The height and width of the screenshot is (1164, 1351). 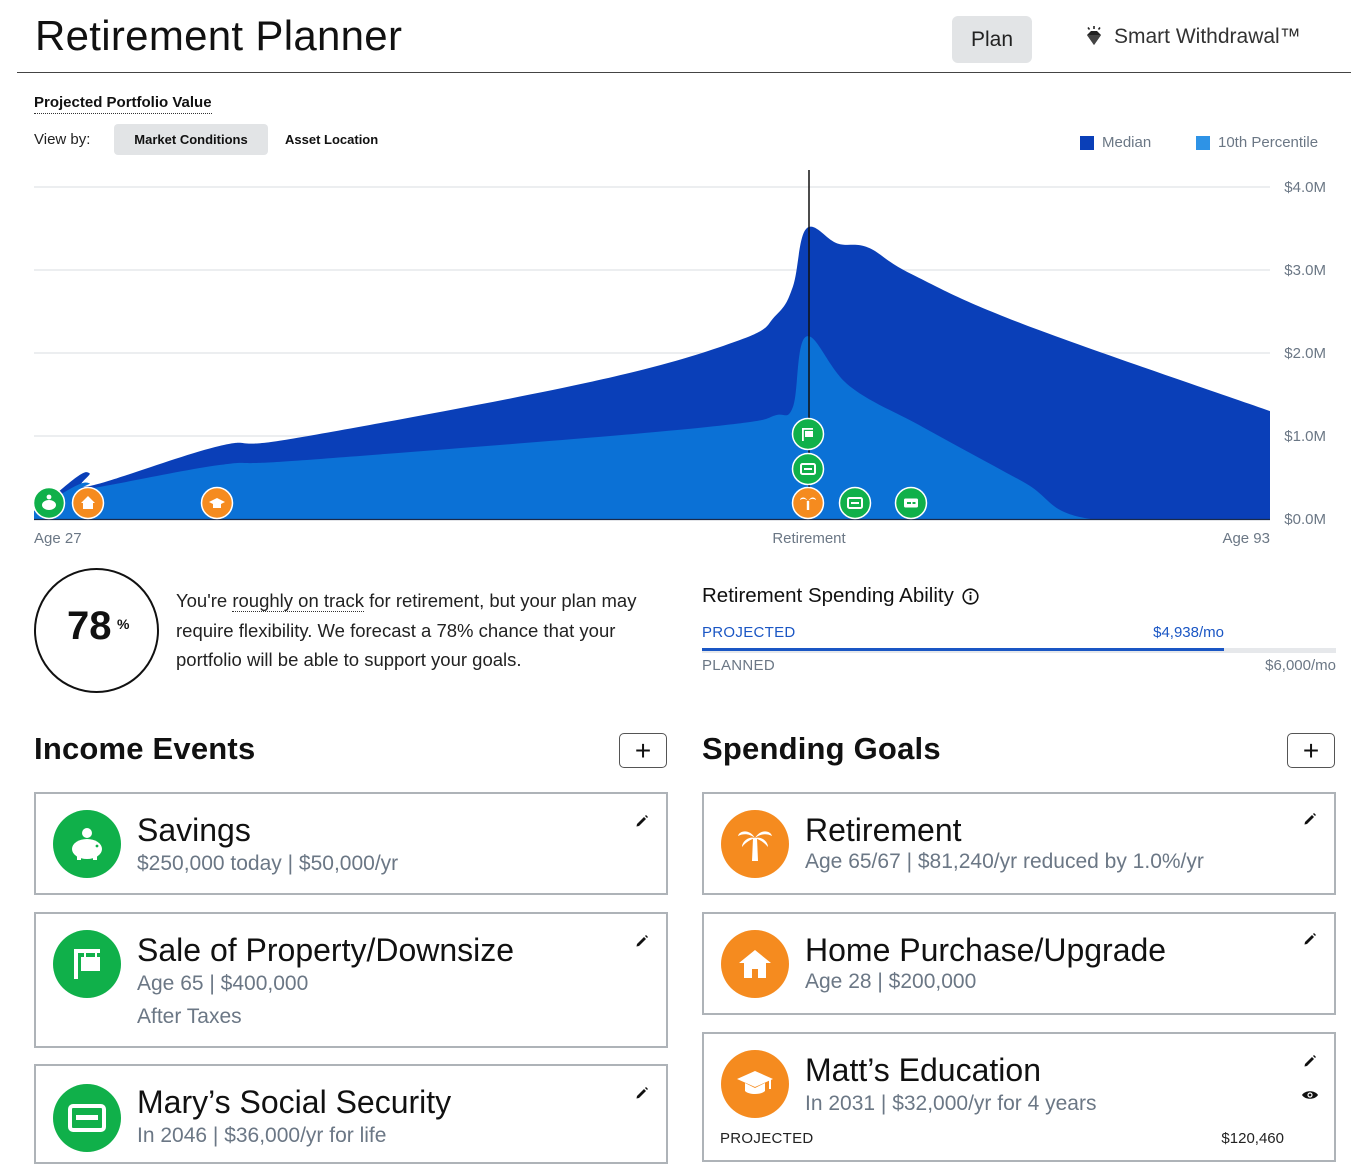 What do you see at coordinates (123, 624) in the screenshot?
I see `success-score-percent-sign: %` at bounding box center [123, 624].